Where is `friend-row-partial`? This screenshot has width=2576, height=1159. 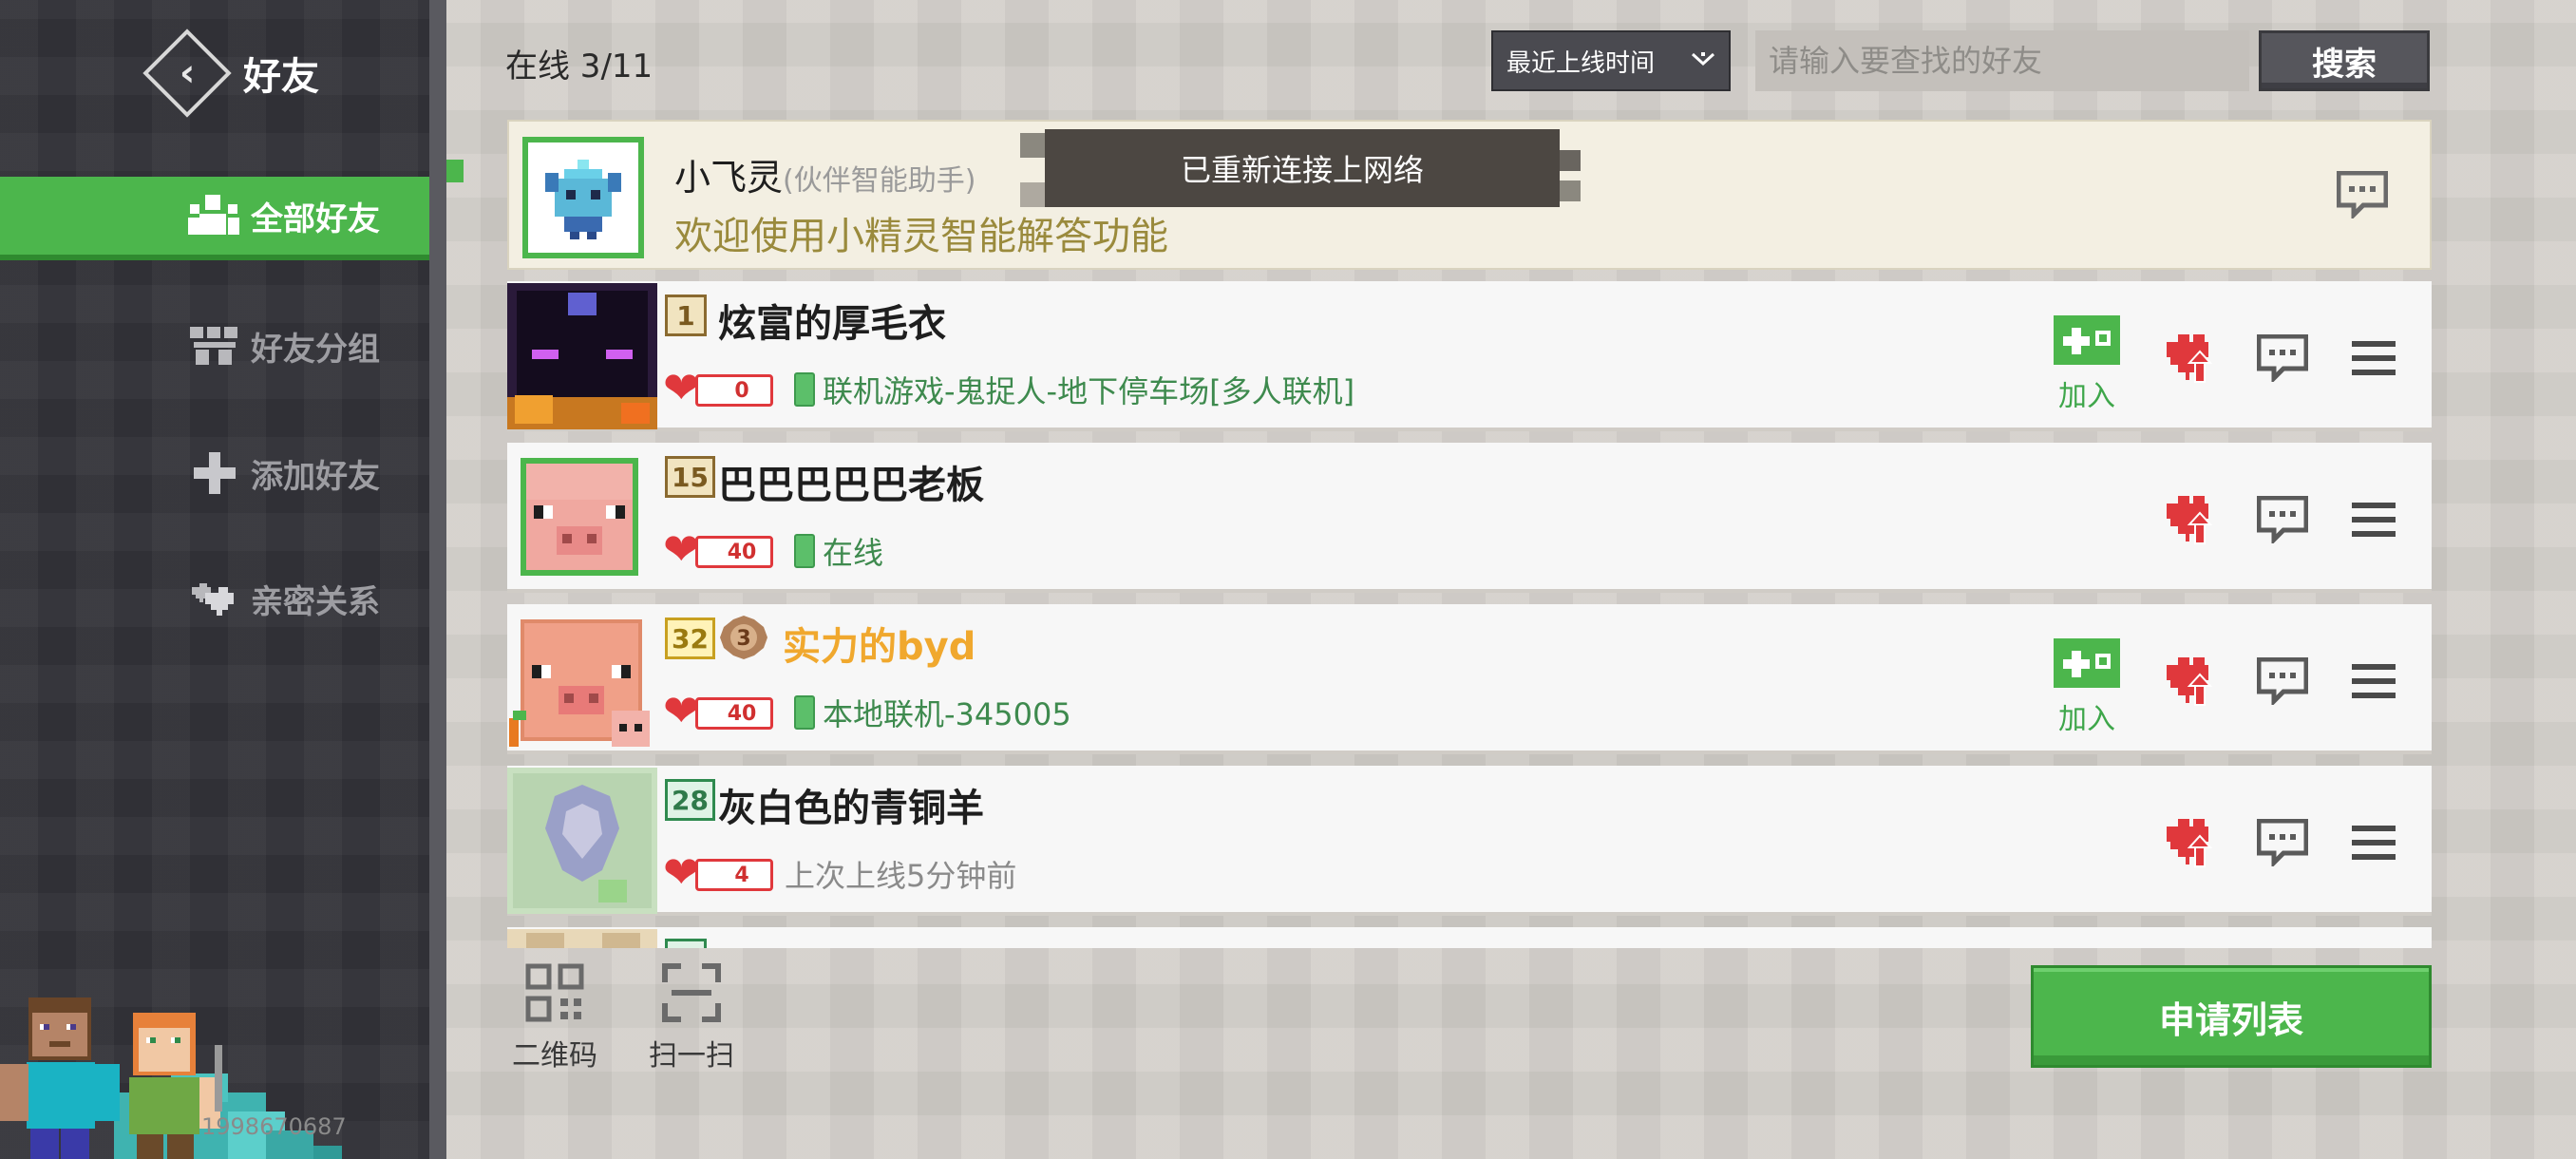 friend-row-partial is located at coordinates (1469, 937).